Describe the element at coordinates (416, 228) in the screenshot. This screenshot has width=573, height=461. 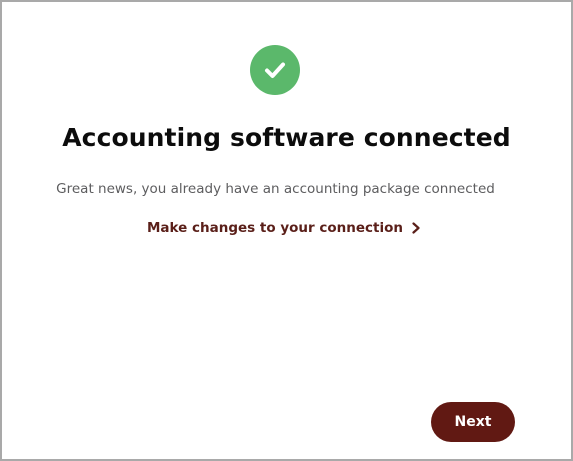
I see `chevron-right-icon` at that location.